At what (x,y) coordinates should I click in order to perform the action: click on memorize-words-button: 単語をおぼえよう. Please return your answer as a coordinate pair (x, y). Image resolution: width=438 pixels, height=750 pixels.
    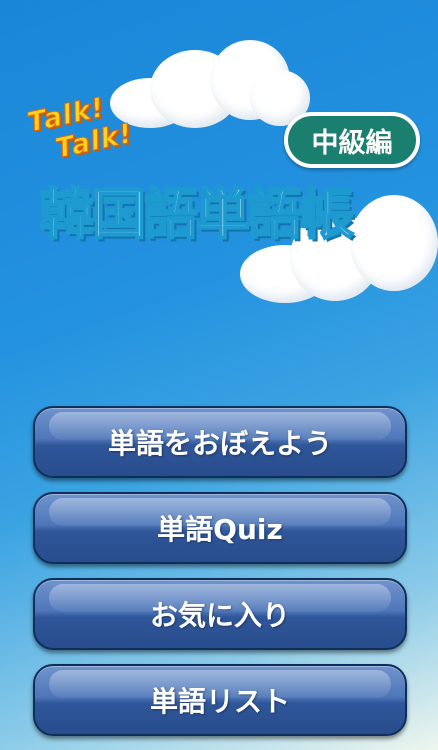
    Looking at the image, I should click on (220, 442).